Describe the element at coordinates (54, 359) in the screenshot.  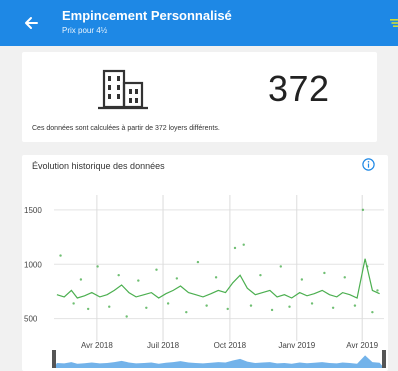
I see `navigator-left-handle` at that location.